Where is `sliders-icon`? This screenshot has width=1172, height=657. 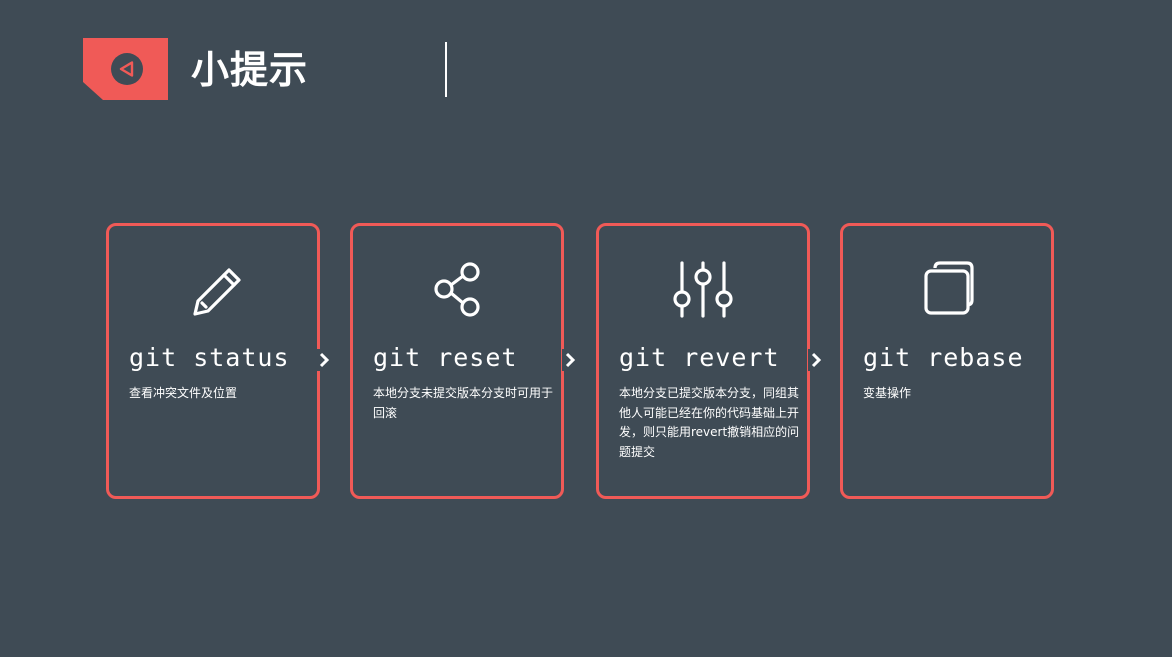 sliders-icon is located at coordinates (703, 290).